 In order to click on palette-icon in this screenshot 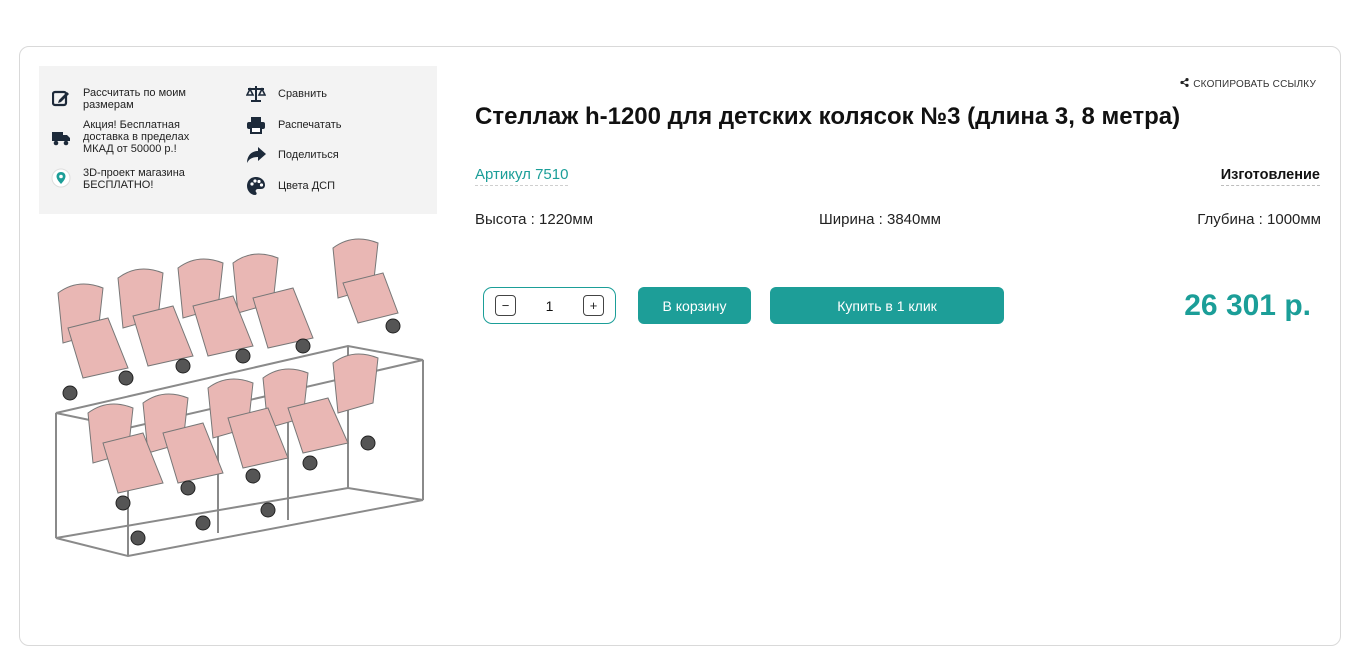, I will do `click(256, 186)`.